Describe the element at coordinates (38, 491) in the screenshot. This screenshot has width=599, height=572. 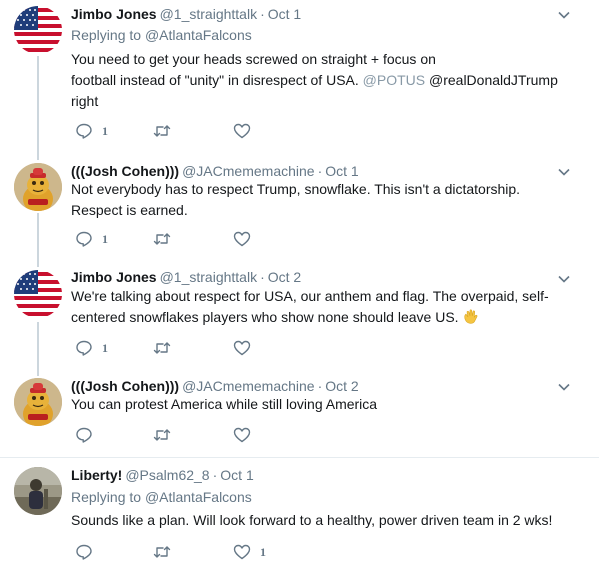
I see `avatar-photo` at that location.